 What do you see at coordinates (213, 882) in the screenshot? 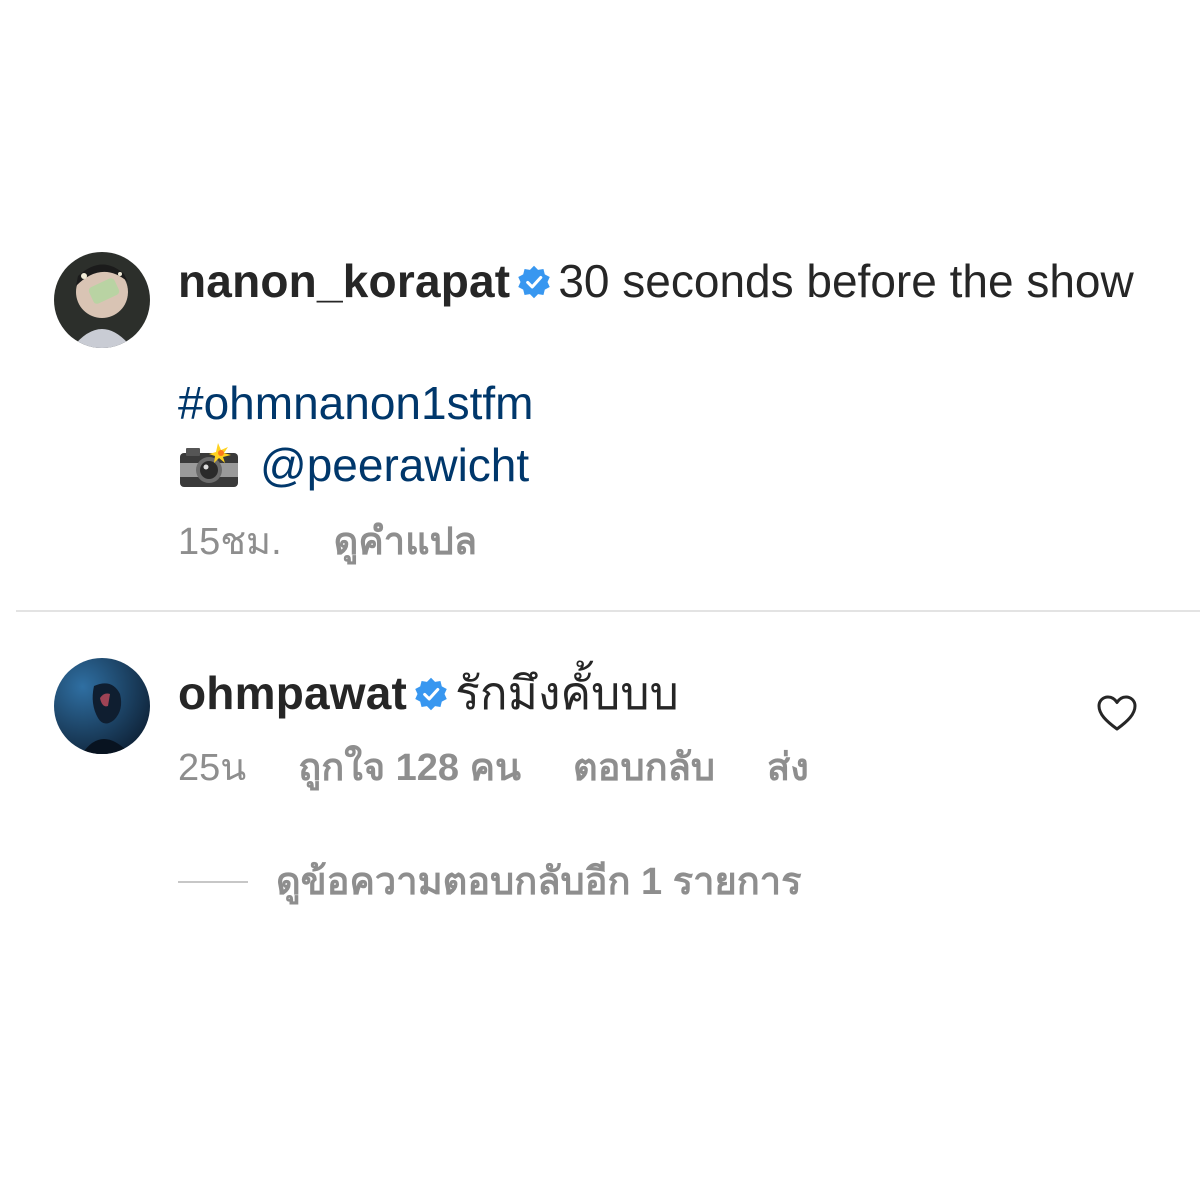
I see `replies-line` at bounding box center [213, 882].